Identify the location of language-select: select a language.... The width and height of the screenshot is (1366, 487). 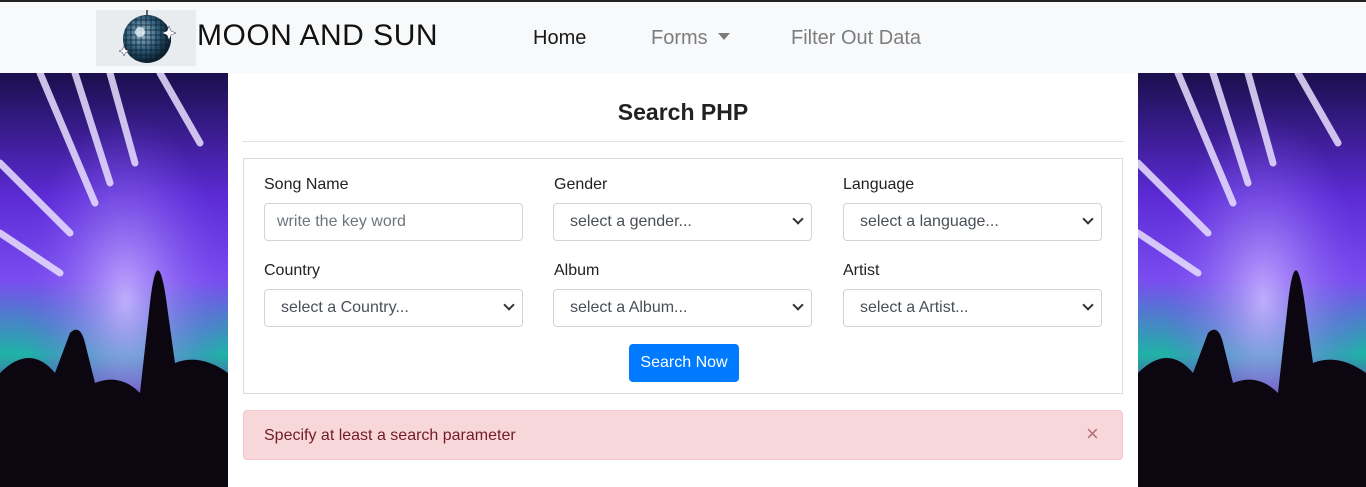
(972, 222).